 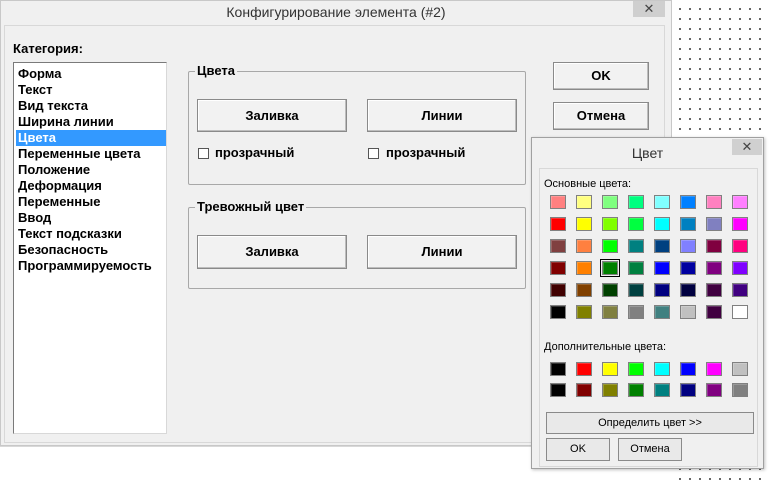 I want to click on color-dialog-title: Цвет, so click(x=647, y=153).